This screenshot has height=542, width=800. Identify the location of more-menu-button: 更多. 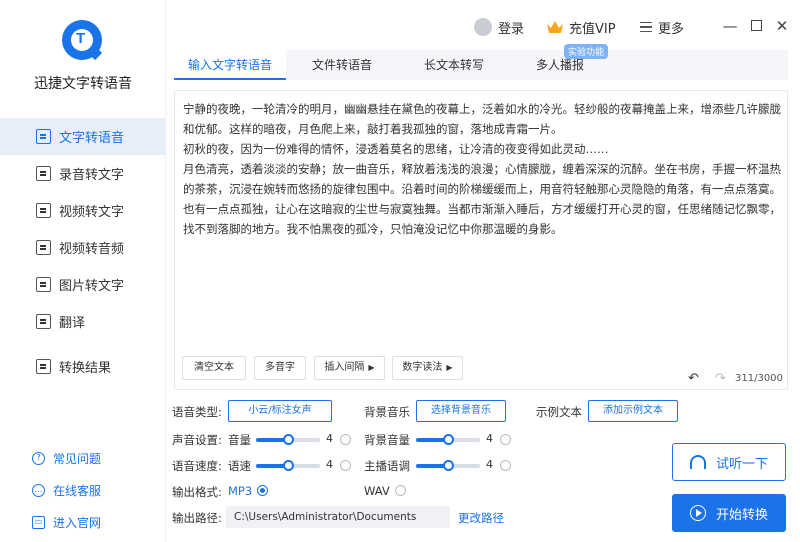
(662, 27).